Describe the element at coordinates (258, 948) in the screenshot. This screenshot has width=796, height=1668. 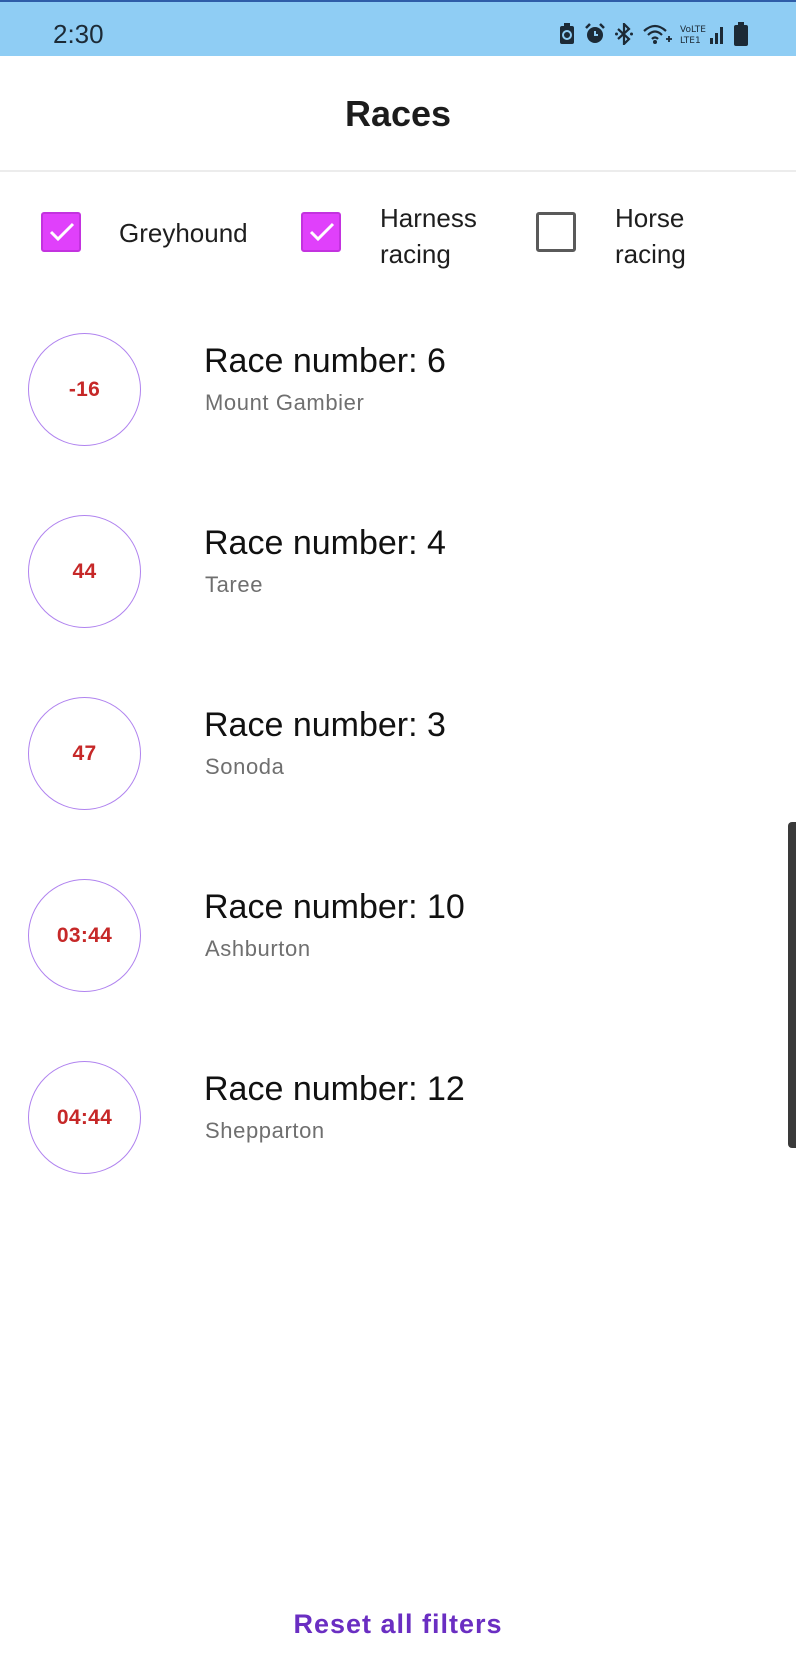
I see `race-venue: Ashburton` at that location.